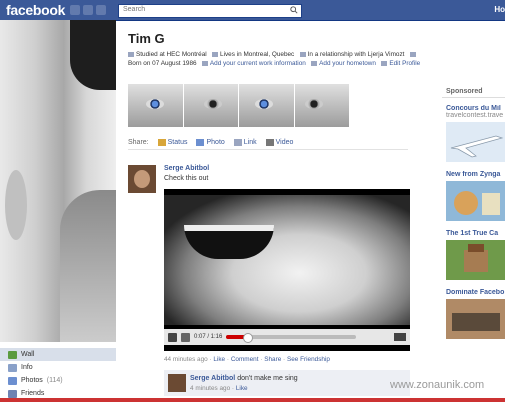  I want to click on volume-icon, so click(185, 337).